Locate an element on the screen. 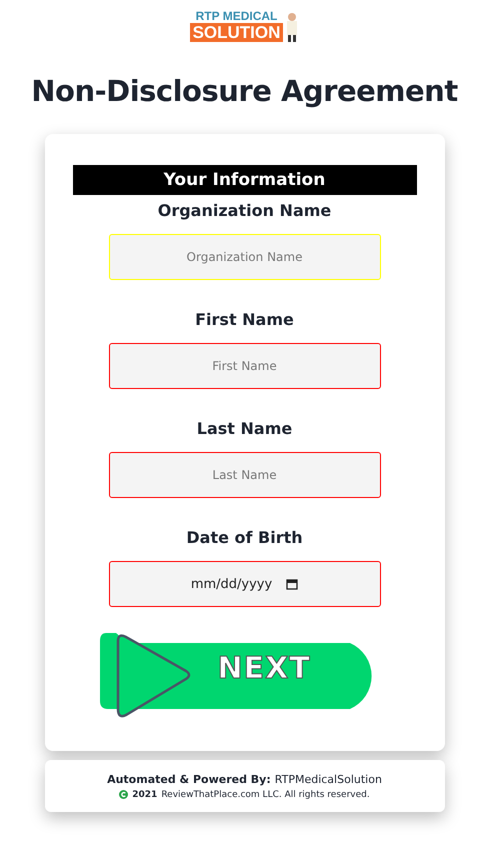 The width and height of the screenshot is (489, 854). copyright-year: 2021 is located at coordinates (145, 795).